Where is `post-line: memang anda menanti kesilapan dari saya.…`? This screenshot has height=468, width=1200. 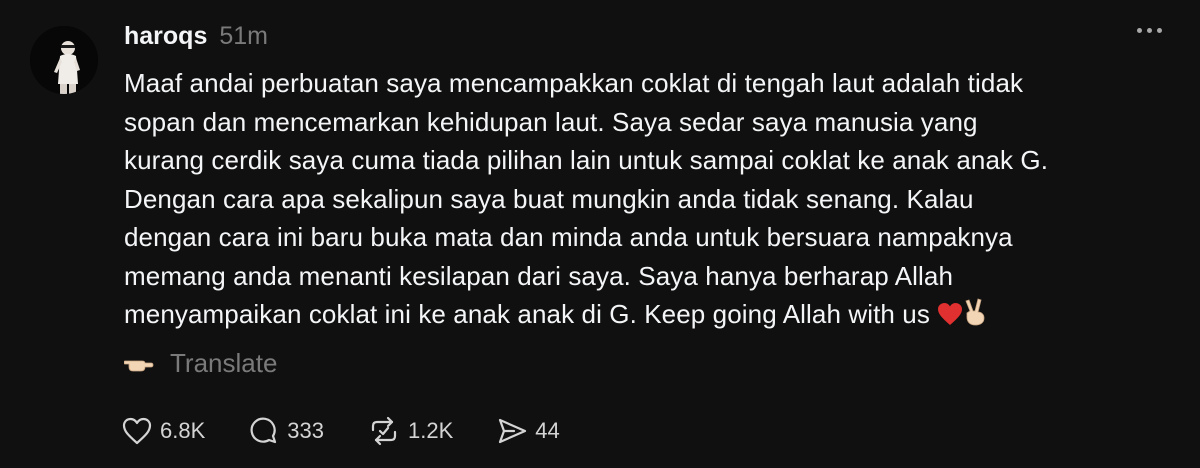 post-line: memang anda menanti kesilapan dari saya.… is located at coordinates (539, 275).